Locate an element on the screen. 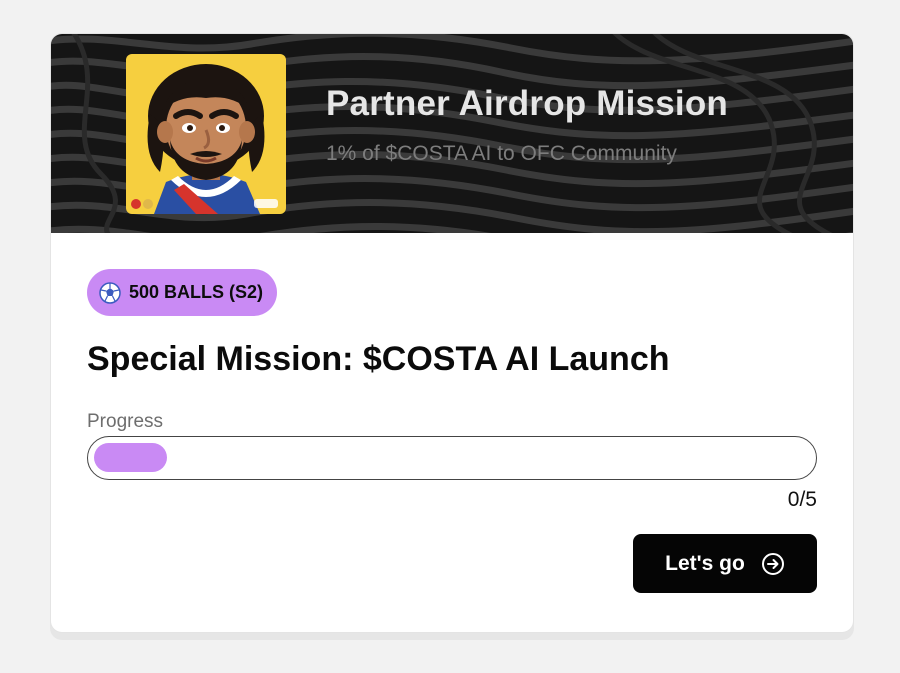 This screenshot has height=673, width=900. lets-go-button: Let's go is located at coordinates (725, 563).